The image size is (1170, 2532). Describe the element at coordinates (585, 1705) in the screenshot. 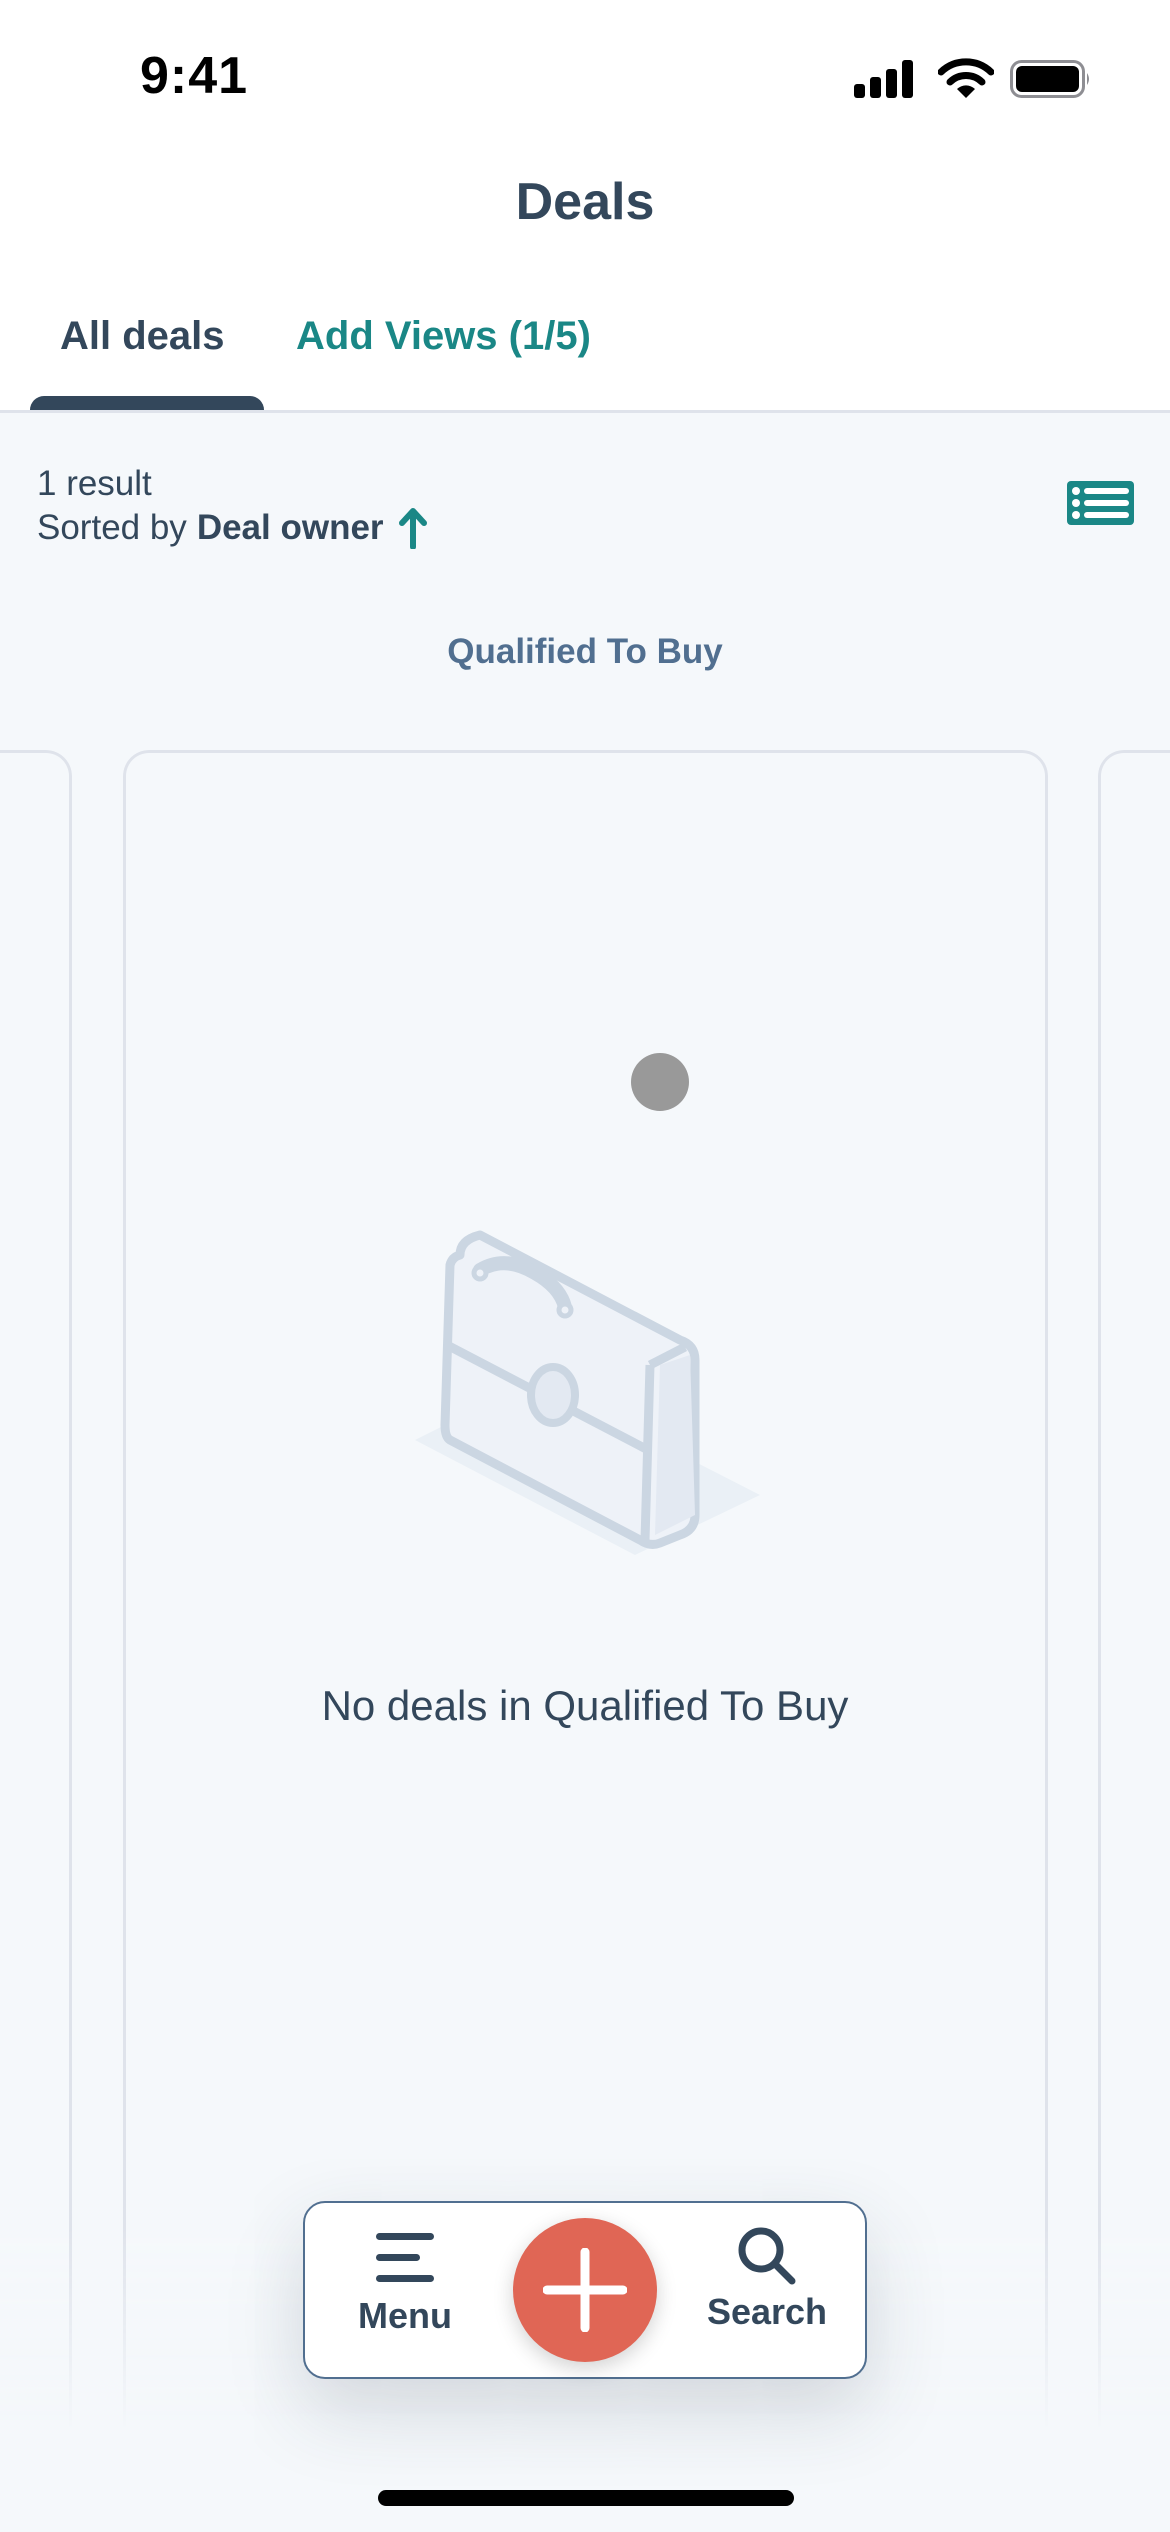

I see `empty-state-message: No deals in Qualified To Buy` at that location.